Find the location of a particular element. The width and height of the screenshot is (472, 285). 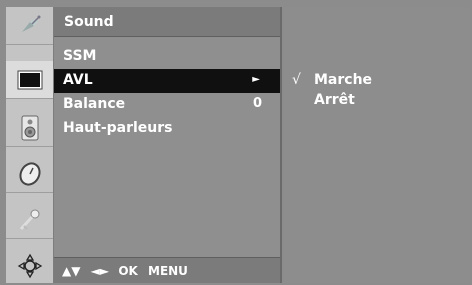

screen-setup-icon-cell is located at coordinates (29, 266).